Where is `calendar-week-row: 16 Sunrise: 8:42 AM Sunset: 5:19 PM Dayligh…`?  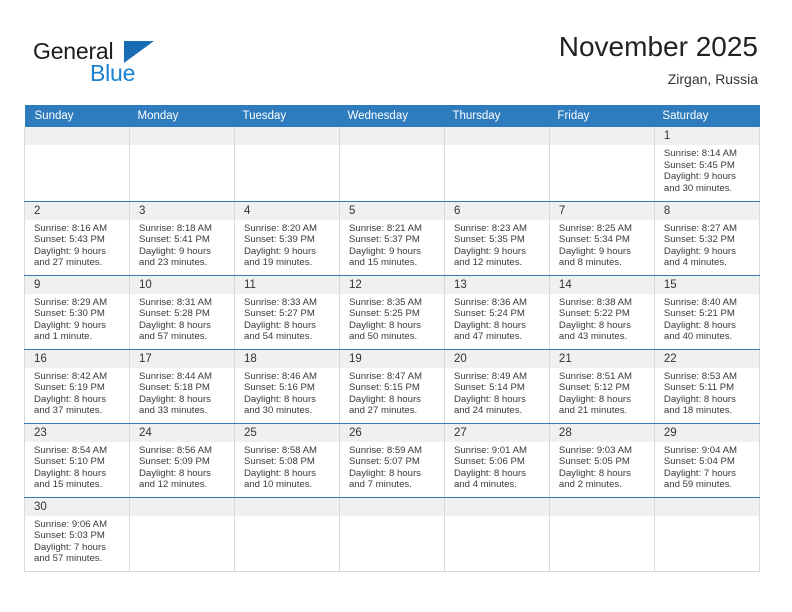
calendar-week-row: 16 Sunrise: 8:42 AM Sunset: 5:19 PM Dayligh… is located at coordinates (392, 386).